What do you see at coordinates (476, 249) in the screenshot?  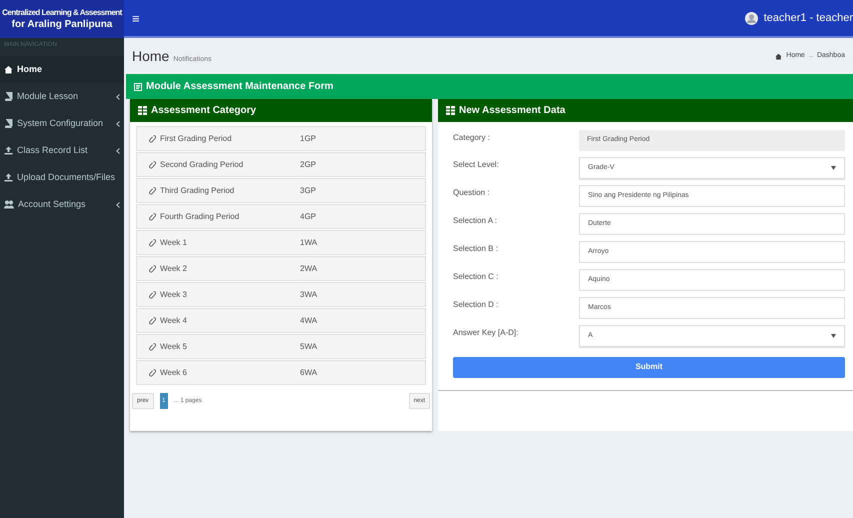 I see `field-label: Selection B :` at bounding box center [476, 249].